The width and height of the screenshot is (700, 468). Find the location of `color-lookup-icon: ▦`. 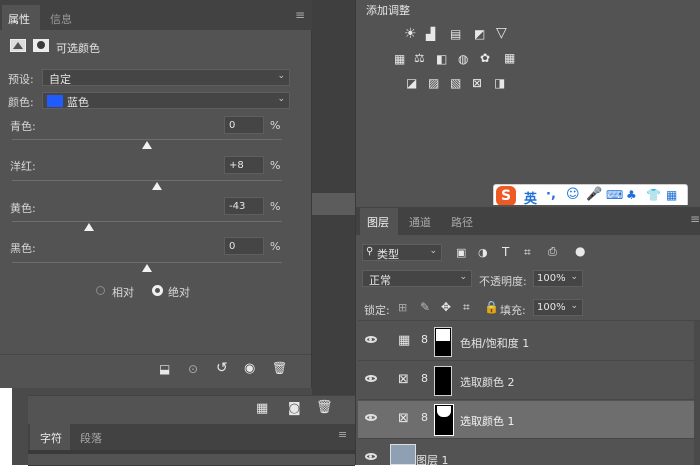

color-lookup-icon: ▦ is located at coordinates (509, 58).